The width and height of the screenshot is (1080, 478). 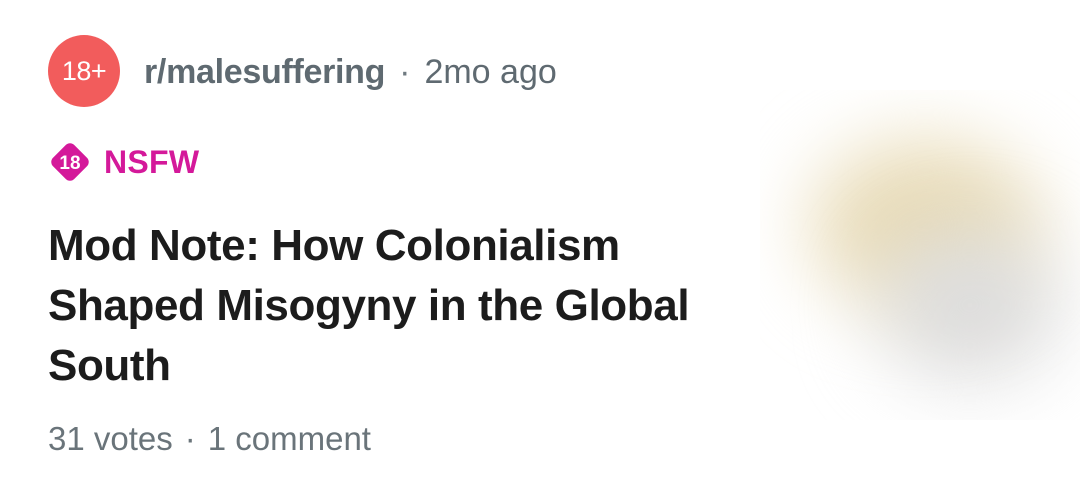 I want to click on post-header: 18+ r/malesuffering · 2mo ago, so click(x=302, y=71).